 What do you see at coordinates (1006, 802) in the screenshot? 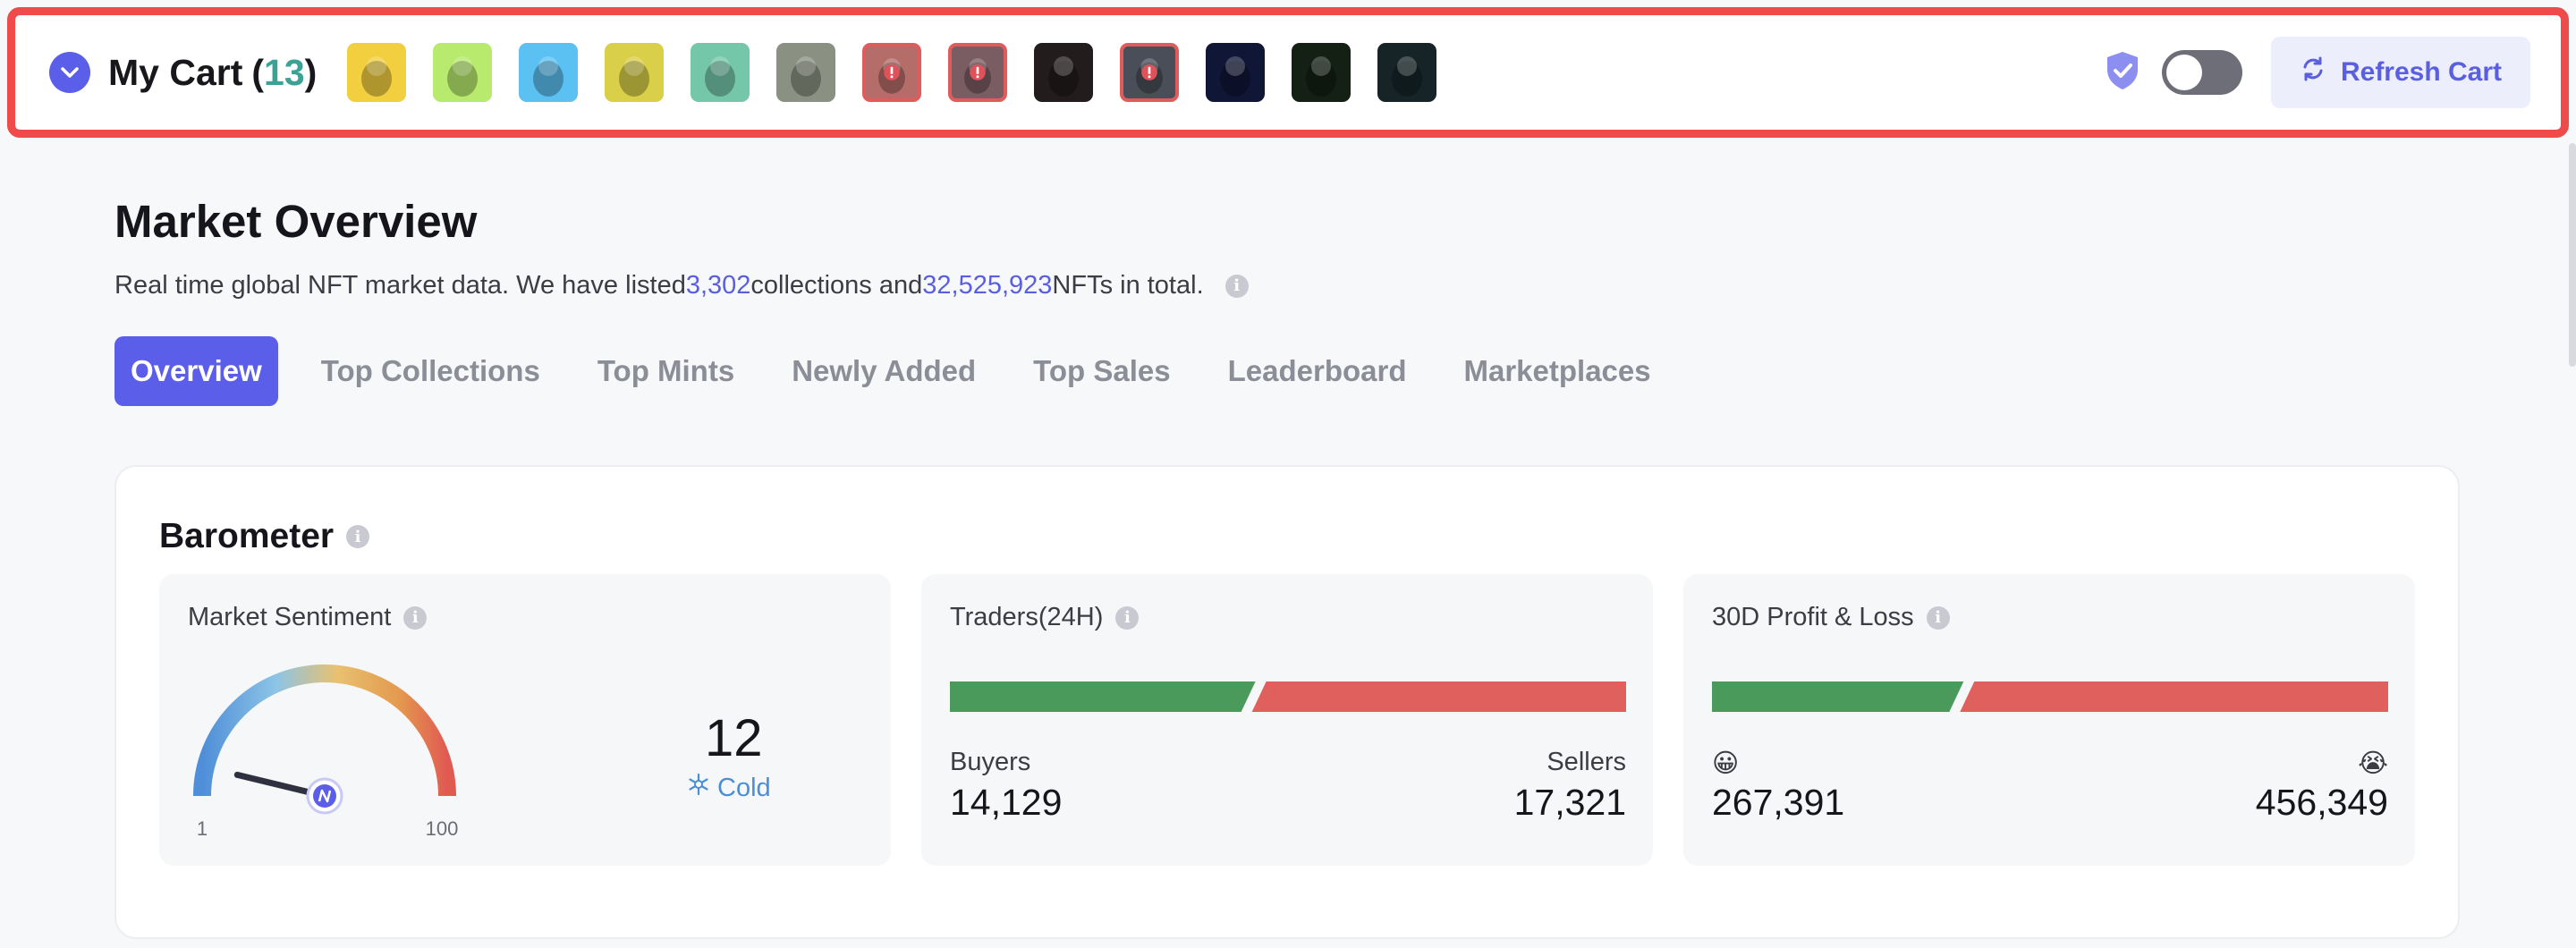
I see `buyers-value: 14,129` at bounding box center [1006, 802].